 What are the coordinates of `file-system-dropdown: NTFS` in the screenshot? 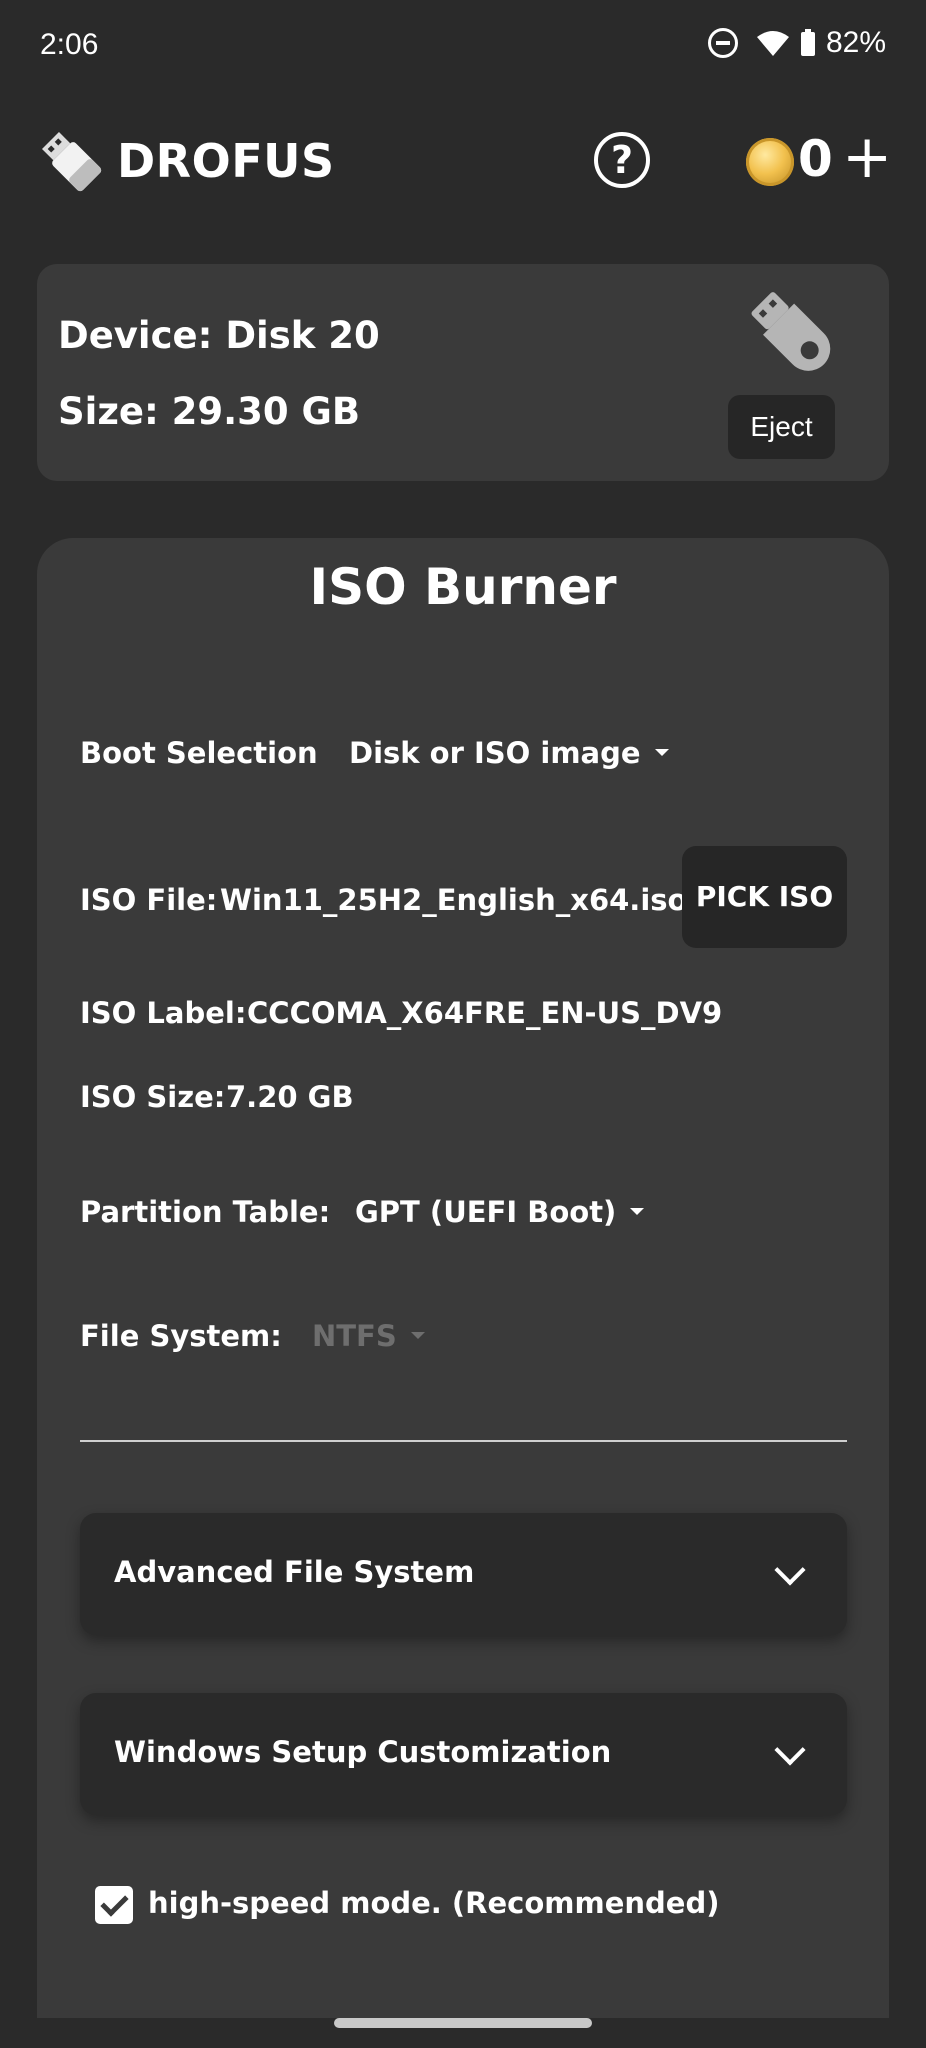 It's located at (368, 1336).